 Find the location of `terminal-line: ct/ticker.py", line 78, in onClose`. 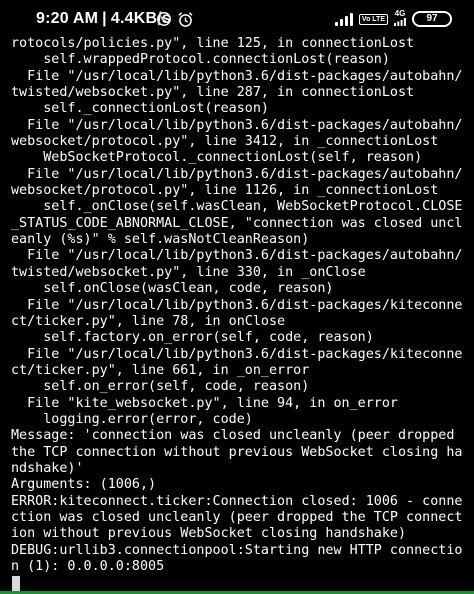

terminal-line: ct/ticker.py", line 78, in onClose is located at coordinates (148, 321).